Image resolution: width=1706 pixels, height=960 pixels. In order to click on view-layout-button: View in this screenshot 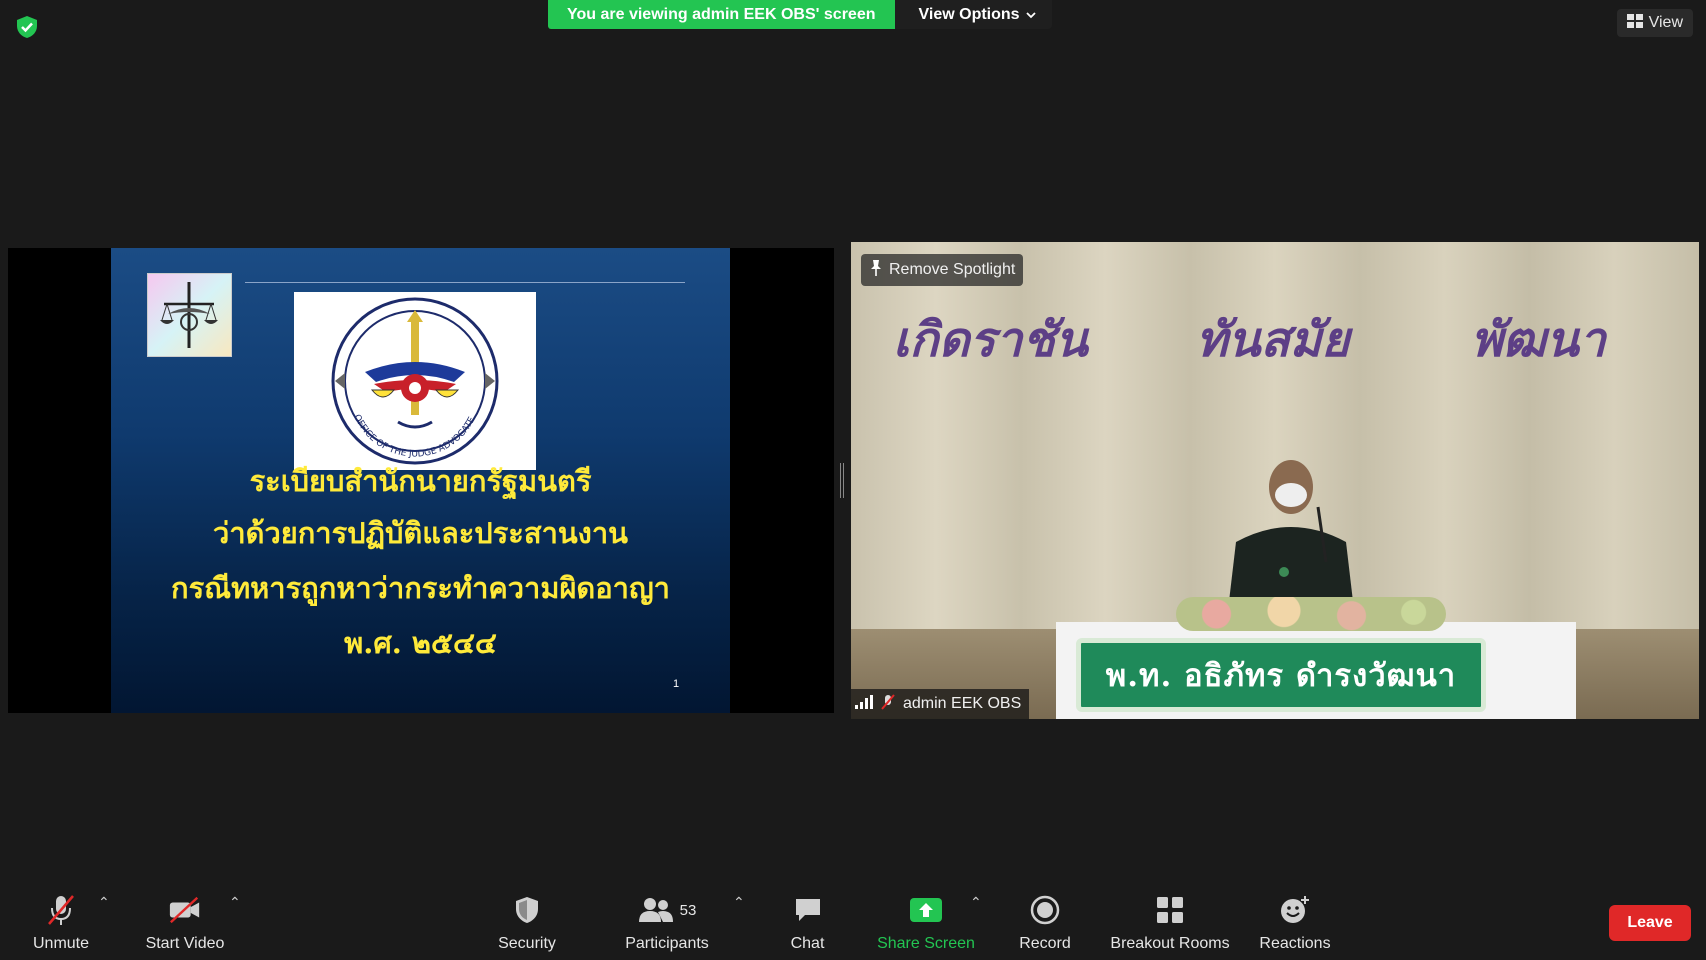, I will do `click(1654, 23)`.